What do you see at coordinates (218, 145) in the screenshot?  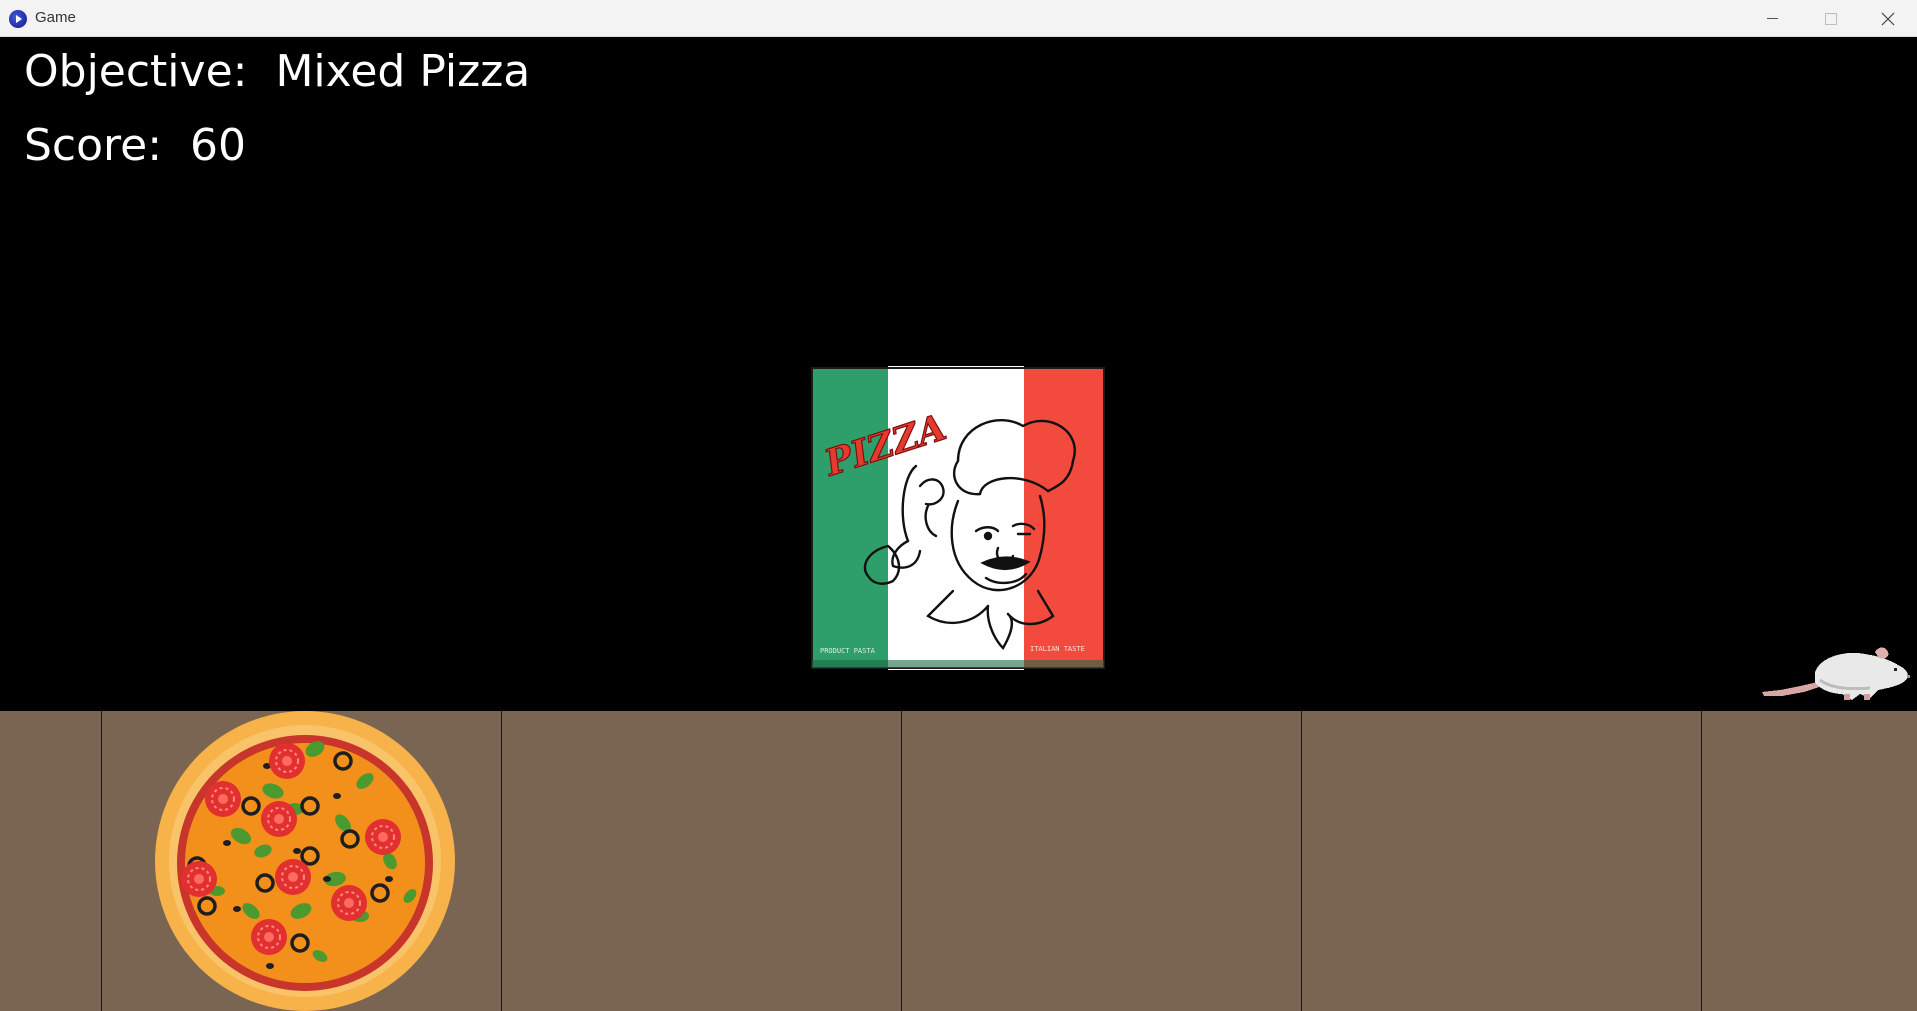 I see `score-value: 60` at bounding box center [218, 145].